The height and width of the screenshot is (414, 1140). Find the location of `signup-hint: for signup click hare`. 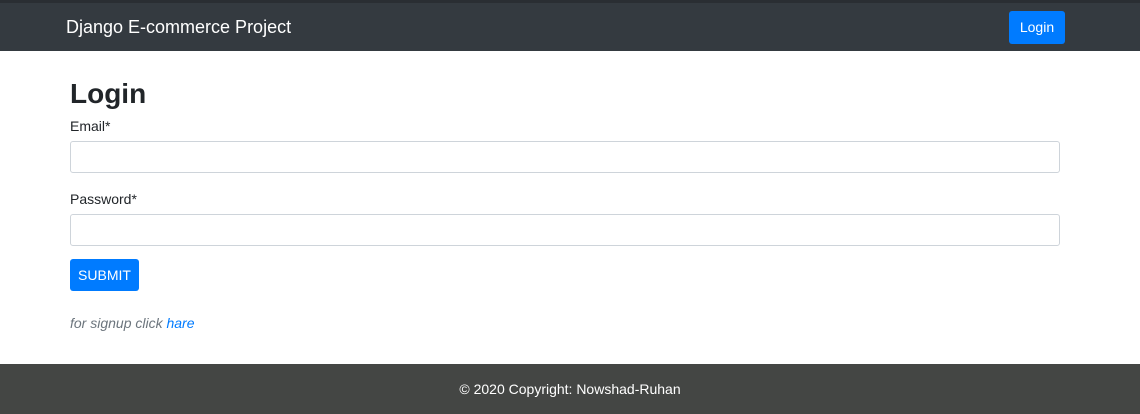

signup-hint: for signup click hare is located at coordinates (132, 323).